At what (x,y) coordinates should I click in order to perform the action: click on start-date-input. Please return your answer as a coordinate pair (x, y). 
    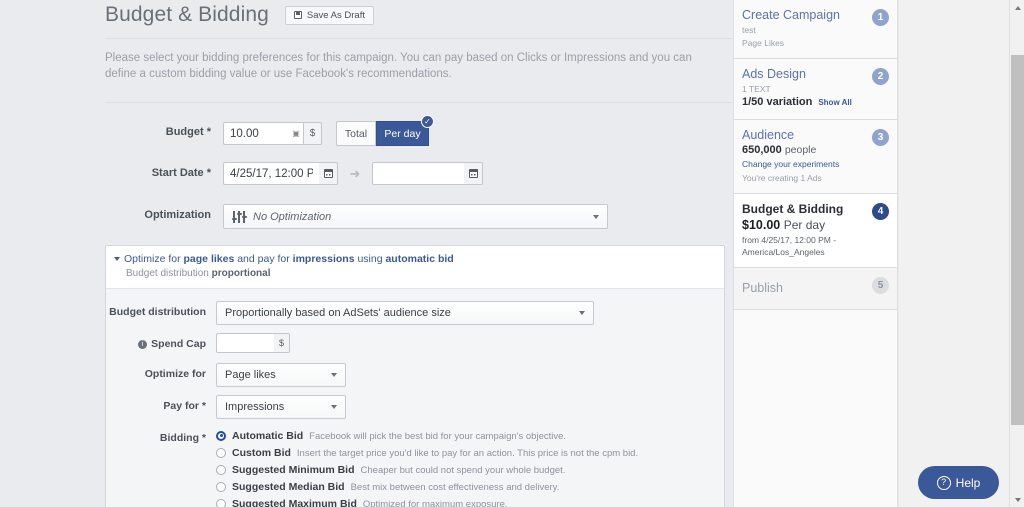
    Looking at the image, I should click on (271, 173).